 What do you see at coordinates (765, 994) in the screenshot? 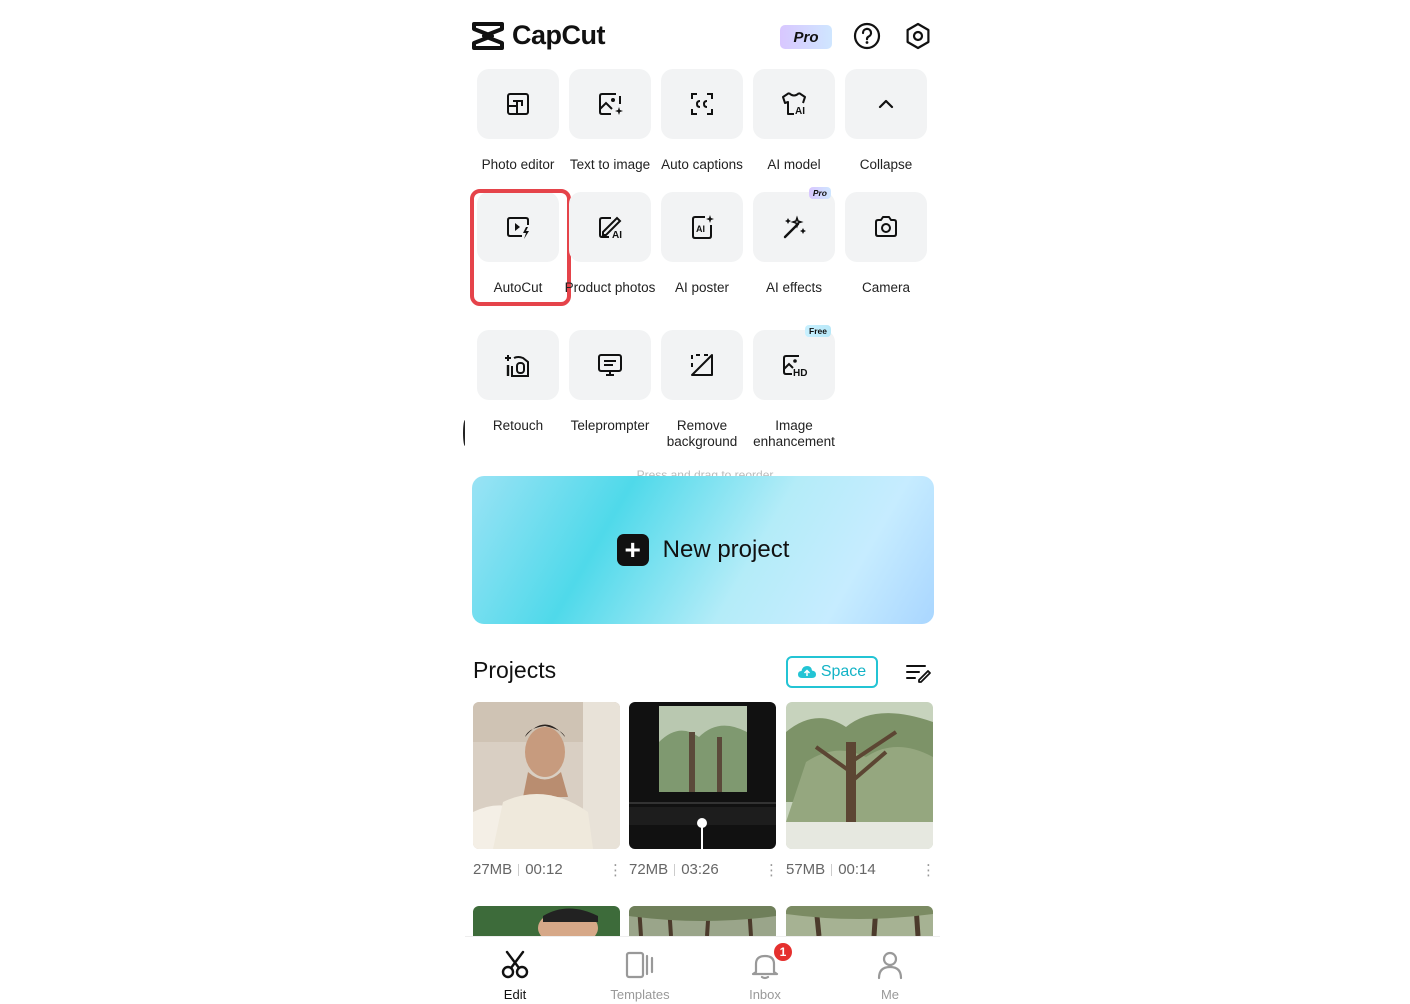
I see `nav-inbox-label: Inbox` at bounding box center [765, 994].